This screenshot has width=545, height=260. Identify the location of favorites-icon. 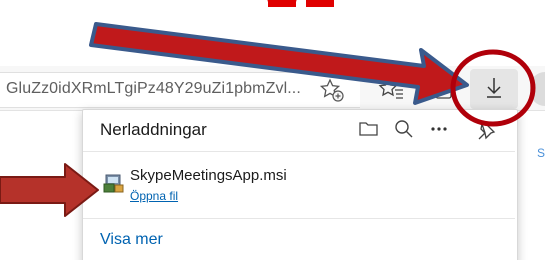
(392, 90).